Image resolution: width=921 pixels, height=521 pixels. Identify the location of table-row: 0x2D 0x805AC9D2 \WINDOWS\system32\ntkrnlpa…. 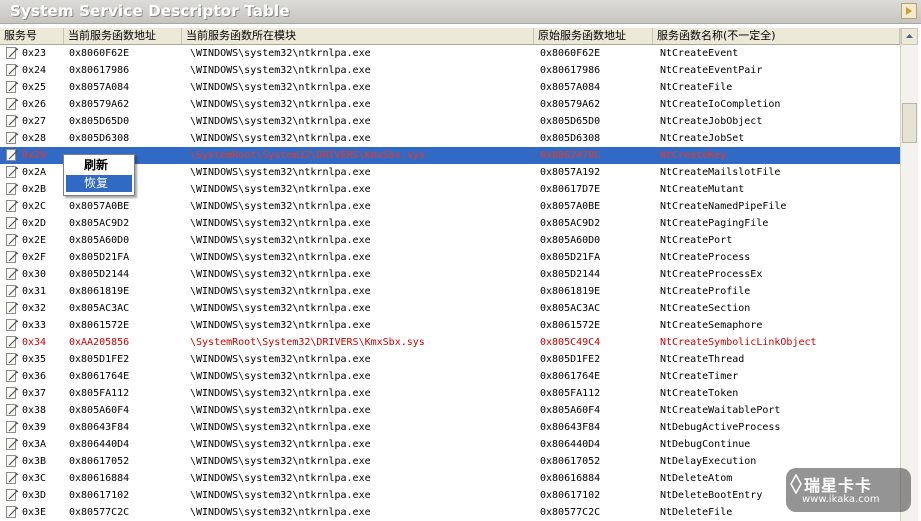
(450, 223).